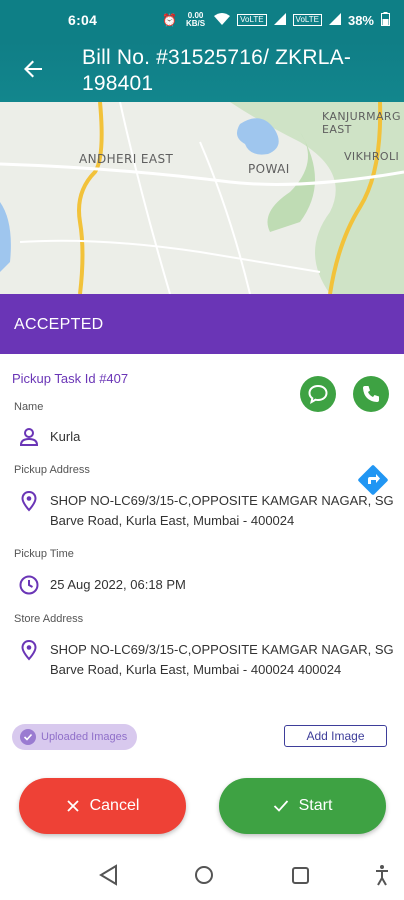 This screenshot has width=404, height=900. Describe the element at coordinates (196, 19) in the screenshot. I see `data-speed-indicator: 0.00 KB/S` at that location.